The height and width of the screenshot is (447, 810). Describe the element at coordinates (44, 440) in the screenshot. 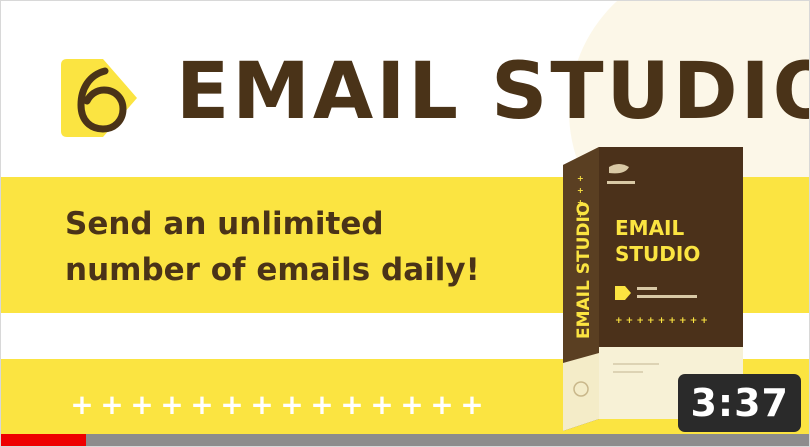

I see `watch-progress-fill` at that location.